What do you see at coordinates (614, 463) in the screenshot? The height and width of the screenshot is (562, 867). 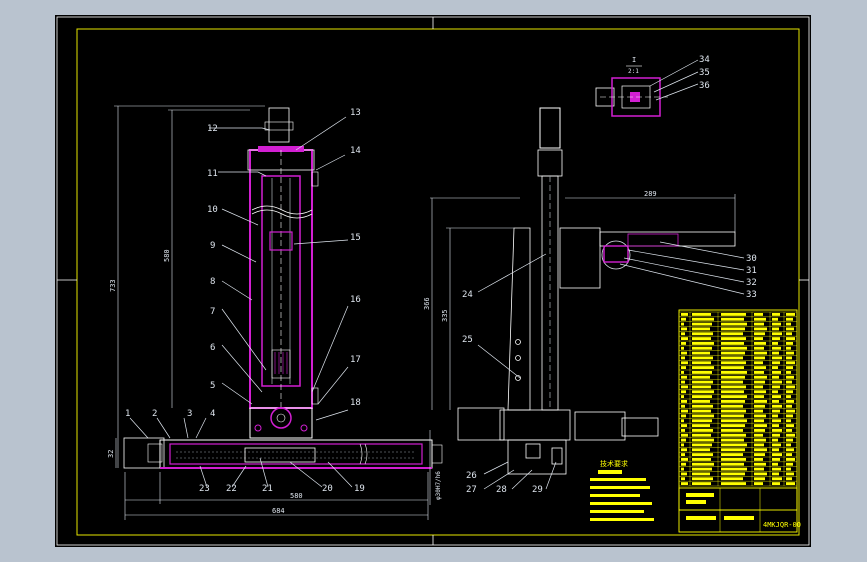 I see `tech-notes-heading: 技术要求` at bounding box center [614, 463].